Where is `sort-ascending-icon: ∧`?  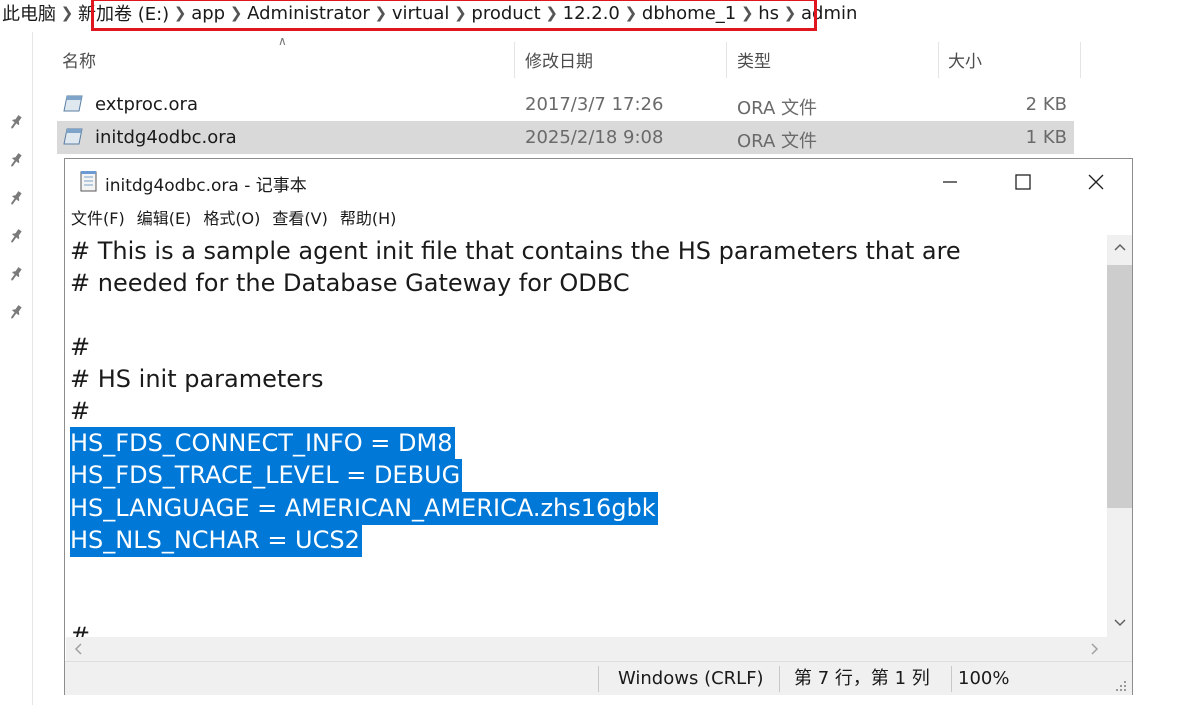
sort-ascending-icon: ∧ is located at coordinates (282, 41).